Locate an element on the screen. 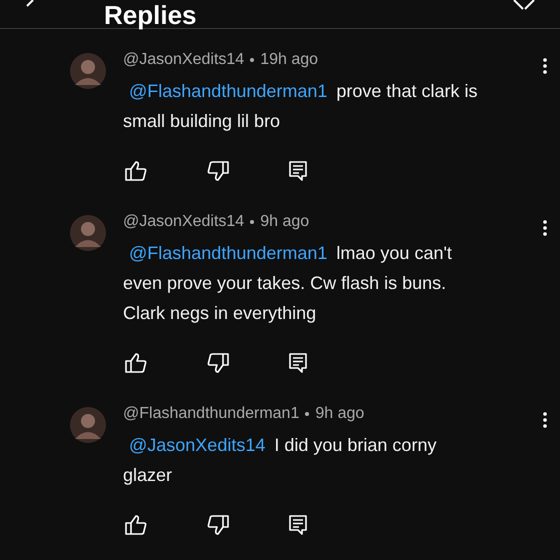  comment-text: @Flashandthunderman1 lmao you can't even prove your takes. Cw flash is buns. Clark negs in everything is located at coordinates (288, 283).